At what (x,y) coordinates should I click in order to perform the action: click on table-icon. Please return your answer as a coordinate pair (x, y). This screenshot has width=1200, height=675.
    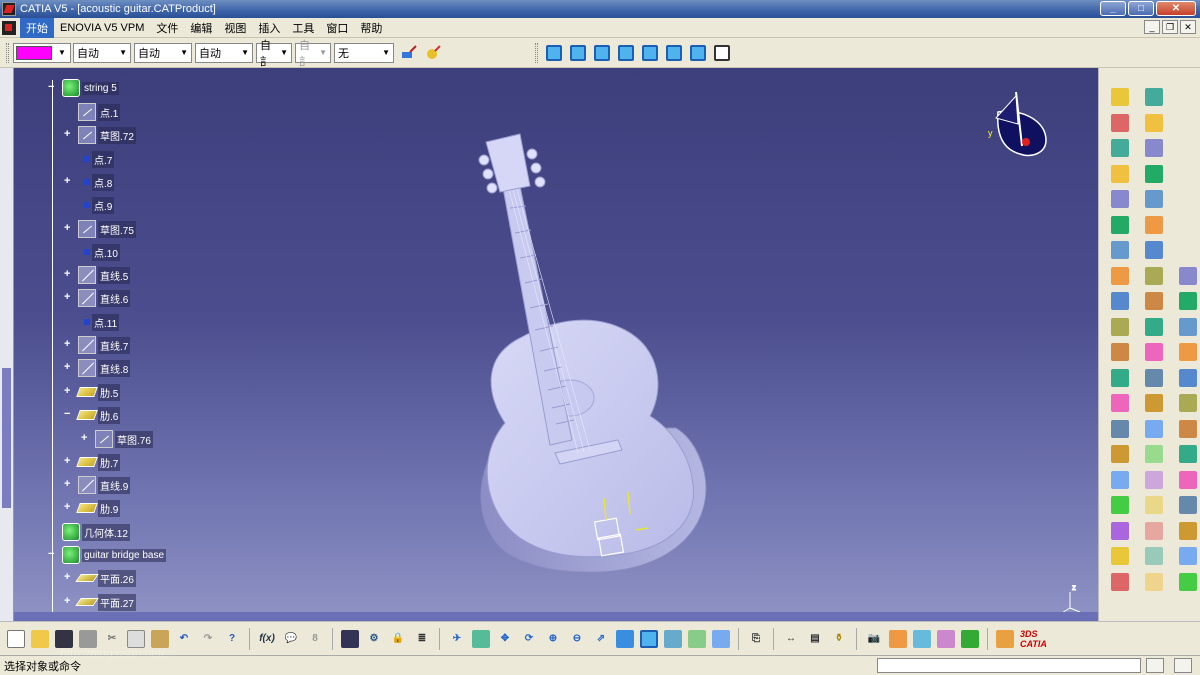
    Looking at the image, I should click on (350, 638).